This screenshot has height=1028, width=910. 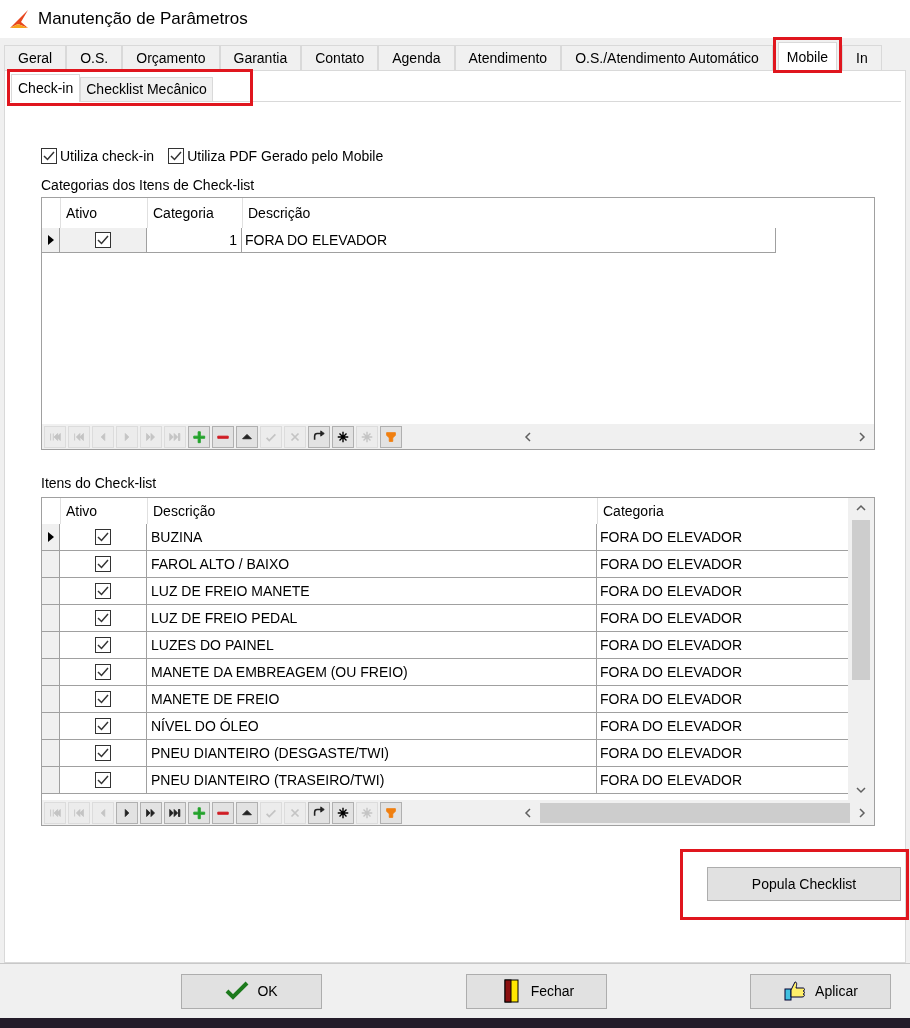 What do you see at coordinates (372, 753) in the screenshot?
I see `table-cell: PNEU DIANTEIRO (DESGASTE/TWI)` at bounding box center [372, 753].